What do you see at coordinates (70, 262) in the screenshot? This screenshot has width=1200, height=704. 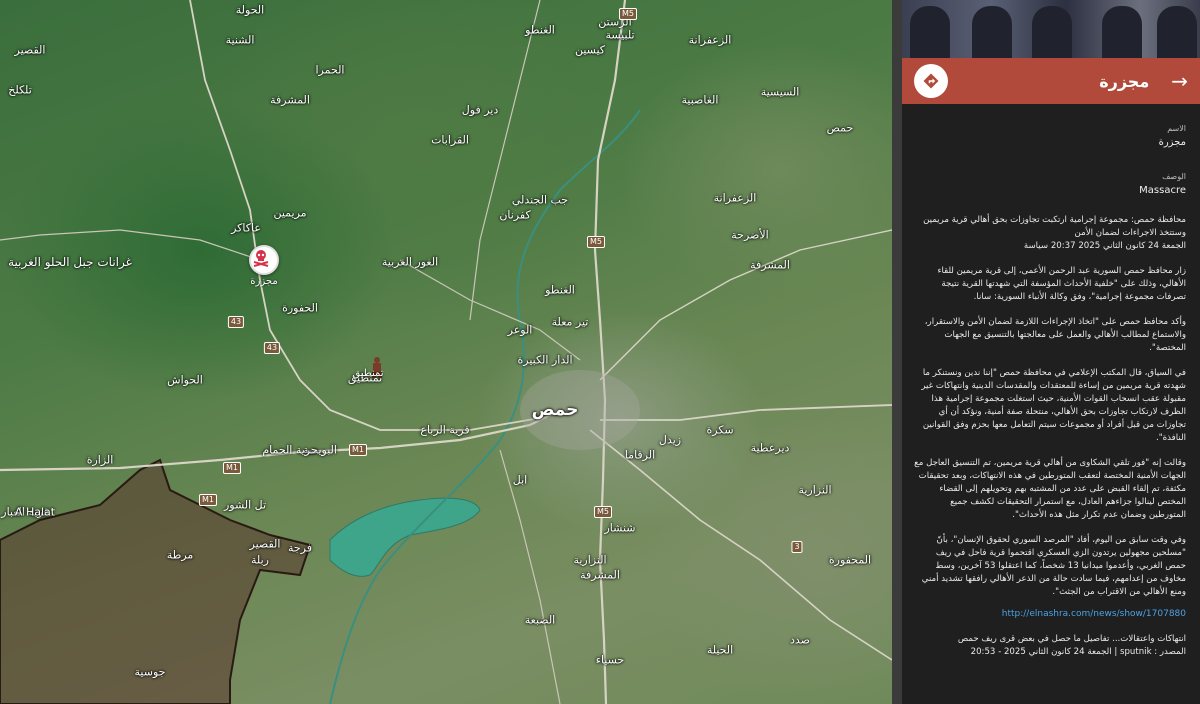 I see `map-place-label: غرانات جبل الحلو الغربية` at bounding box center [70, 262].